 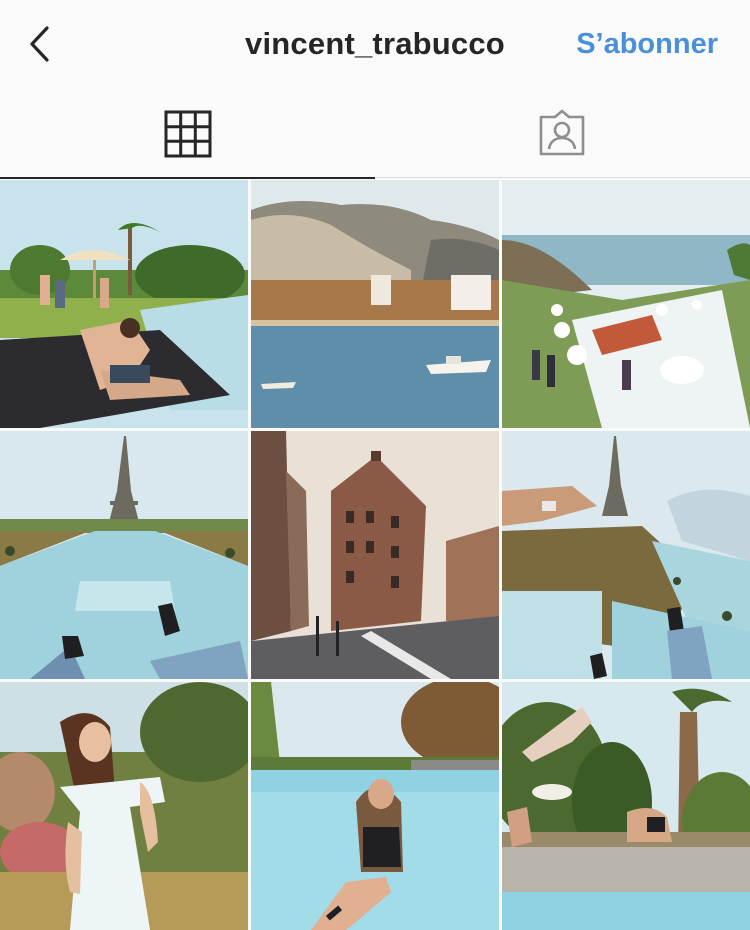 I want to click on grid-icon, so click(x=188, y=134).